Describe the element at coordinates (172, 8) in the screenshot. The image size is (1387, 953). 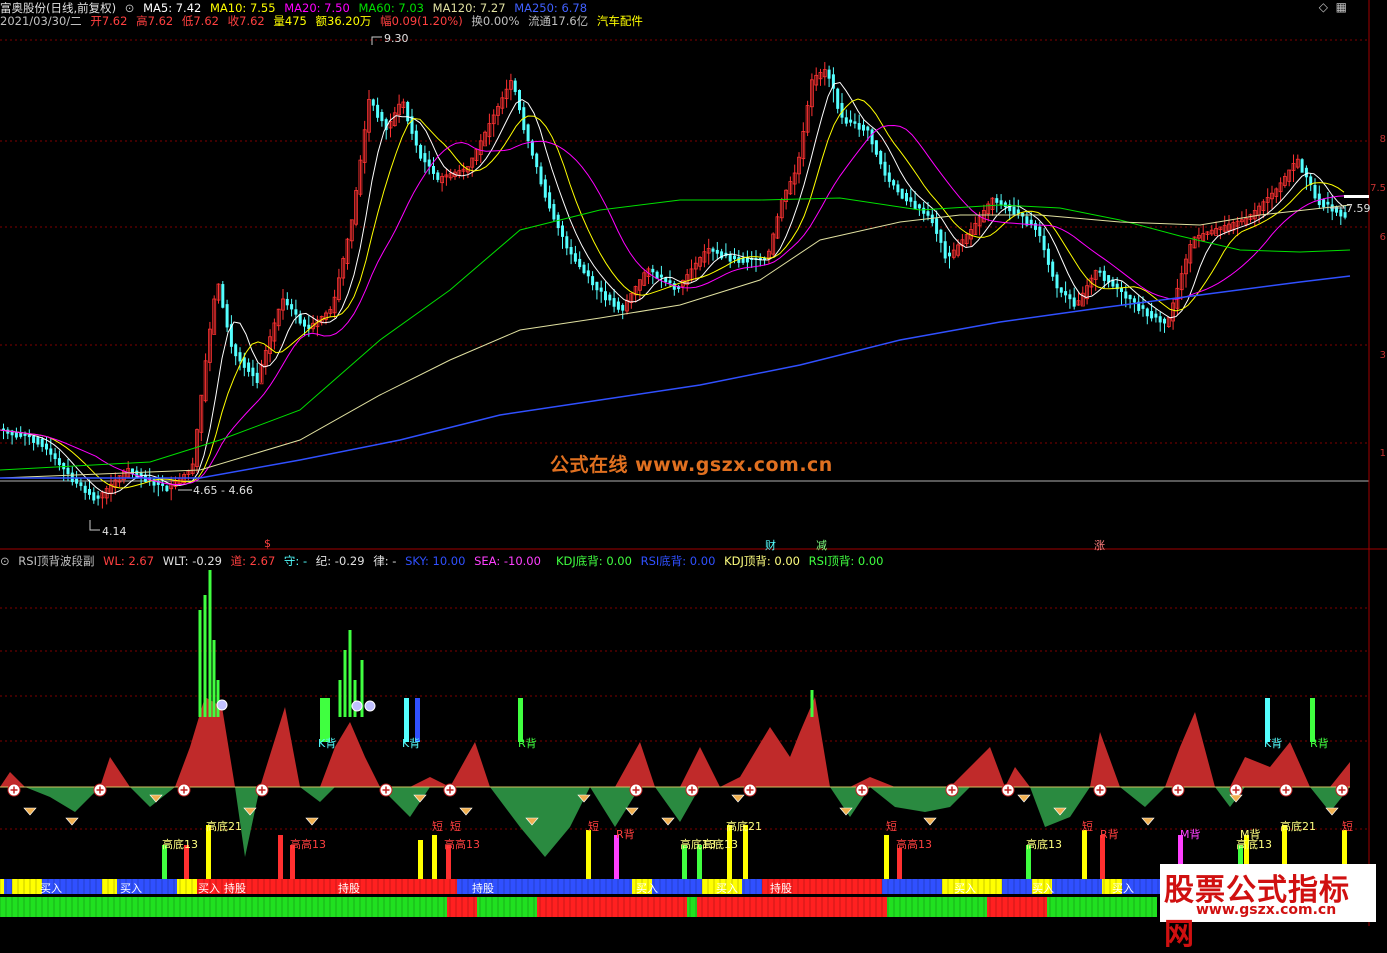
I see `ma5-value: MA5: 7.42` at that location.